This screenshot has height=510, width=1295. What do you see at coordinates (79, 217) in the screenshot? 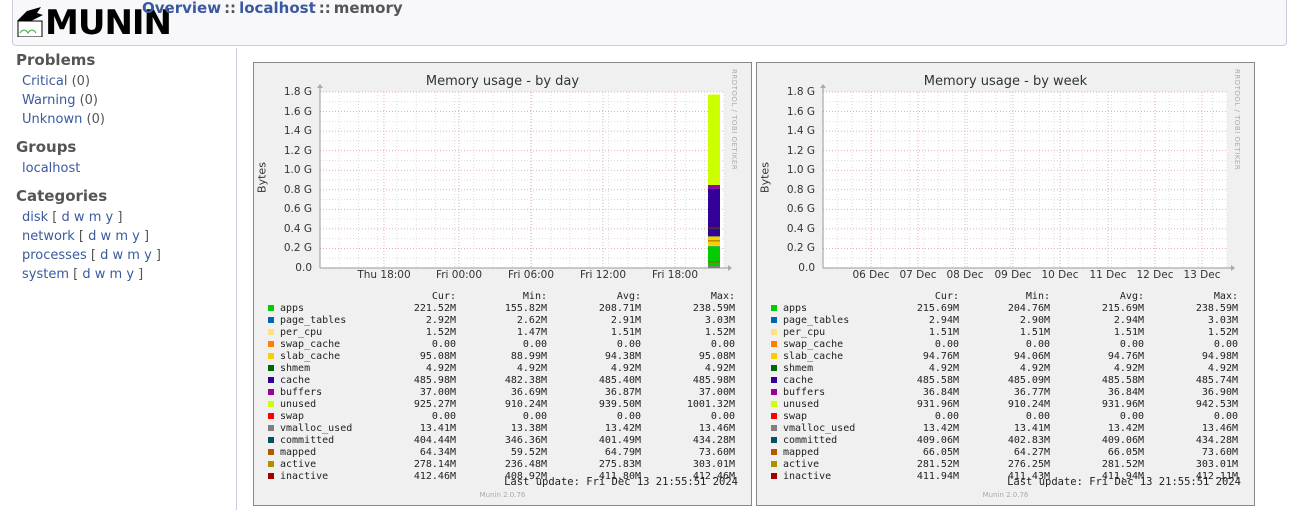
I see `category-disk-period-w: w` at bounding box center [79, 217].